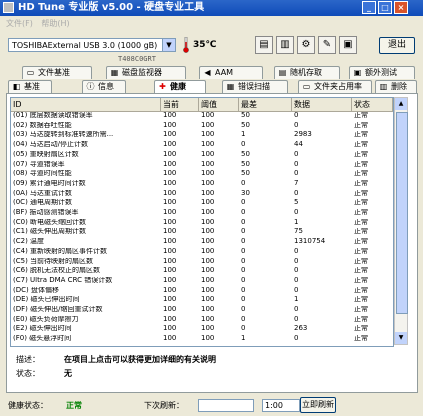 The image size is (423, 416). Describe the element at coordinates (281, 405) in the screenshot. I see `refresh-interval: 1:00` at that location.